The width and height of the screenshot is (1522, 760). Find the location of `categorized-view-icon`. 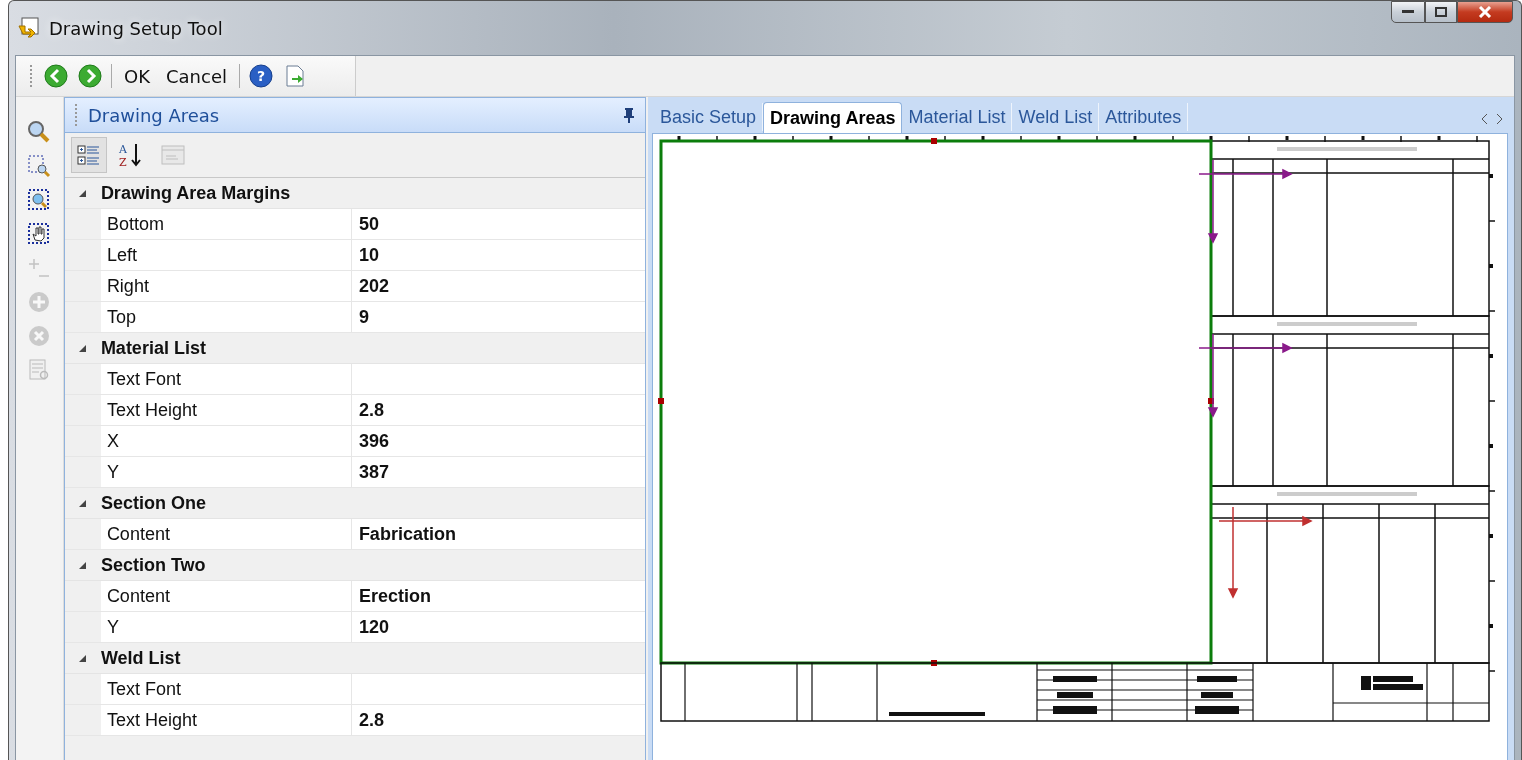

categorized-view-icon is located at coordinates (88, 155).